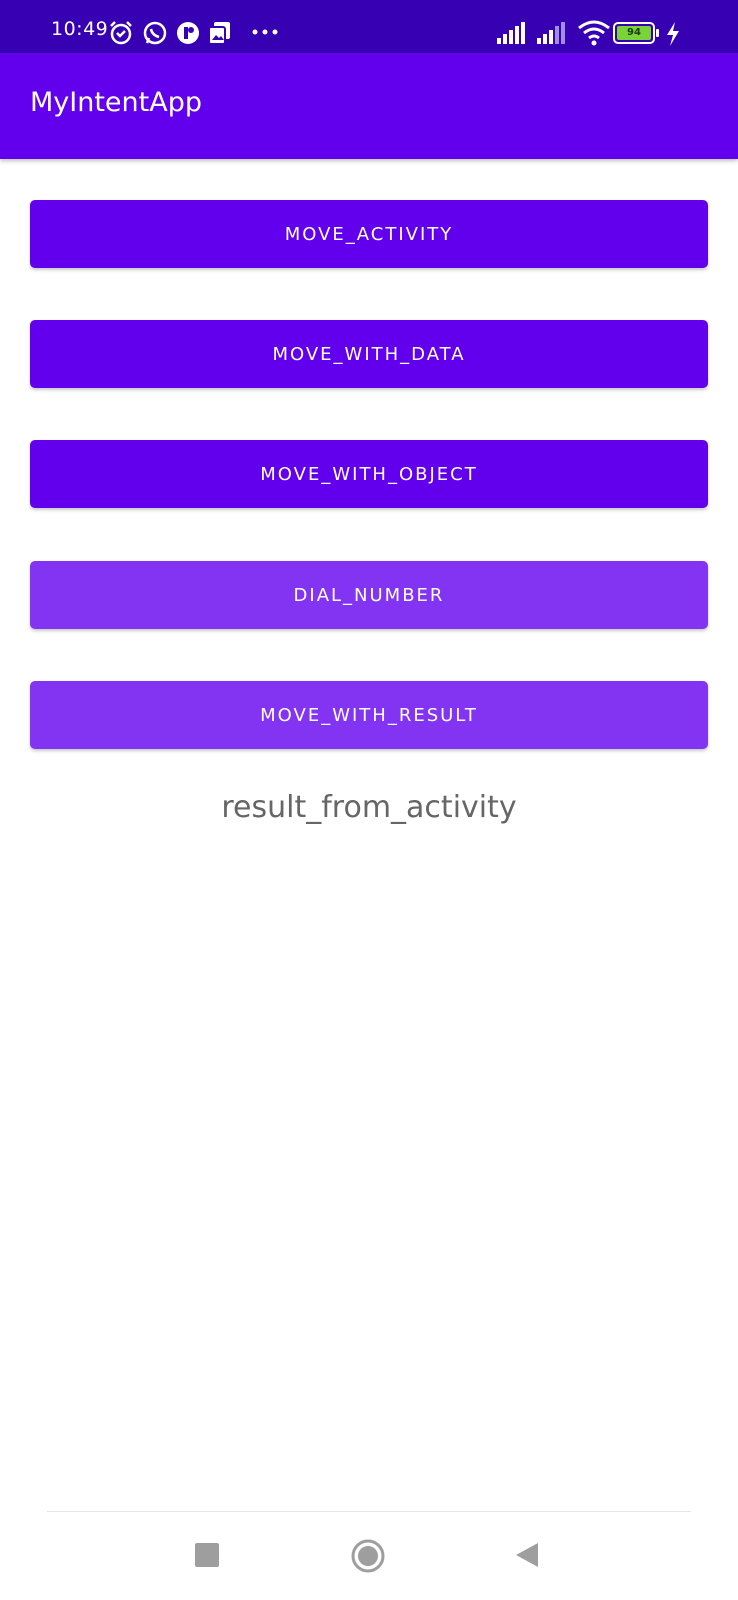 The width and height of the screenshot is (738, 1600). Describe the element at coordinates (369, 715) in the screenshot. I see `move-with-result-button: MOVE_WITH_RESULT` at that location.